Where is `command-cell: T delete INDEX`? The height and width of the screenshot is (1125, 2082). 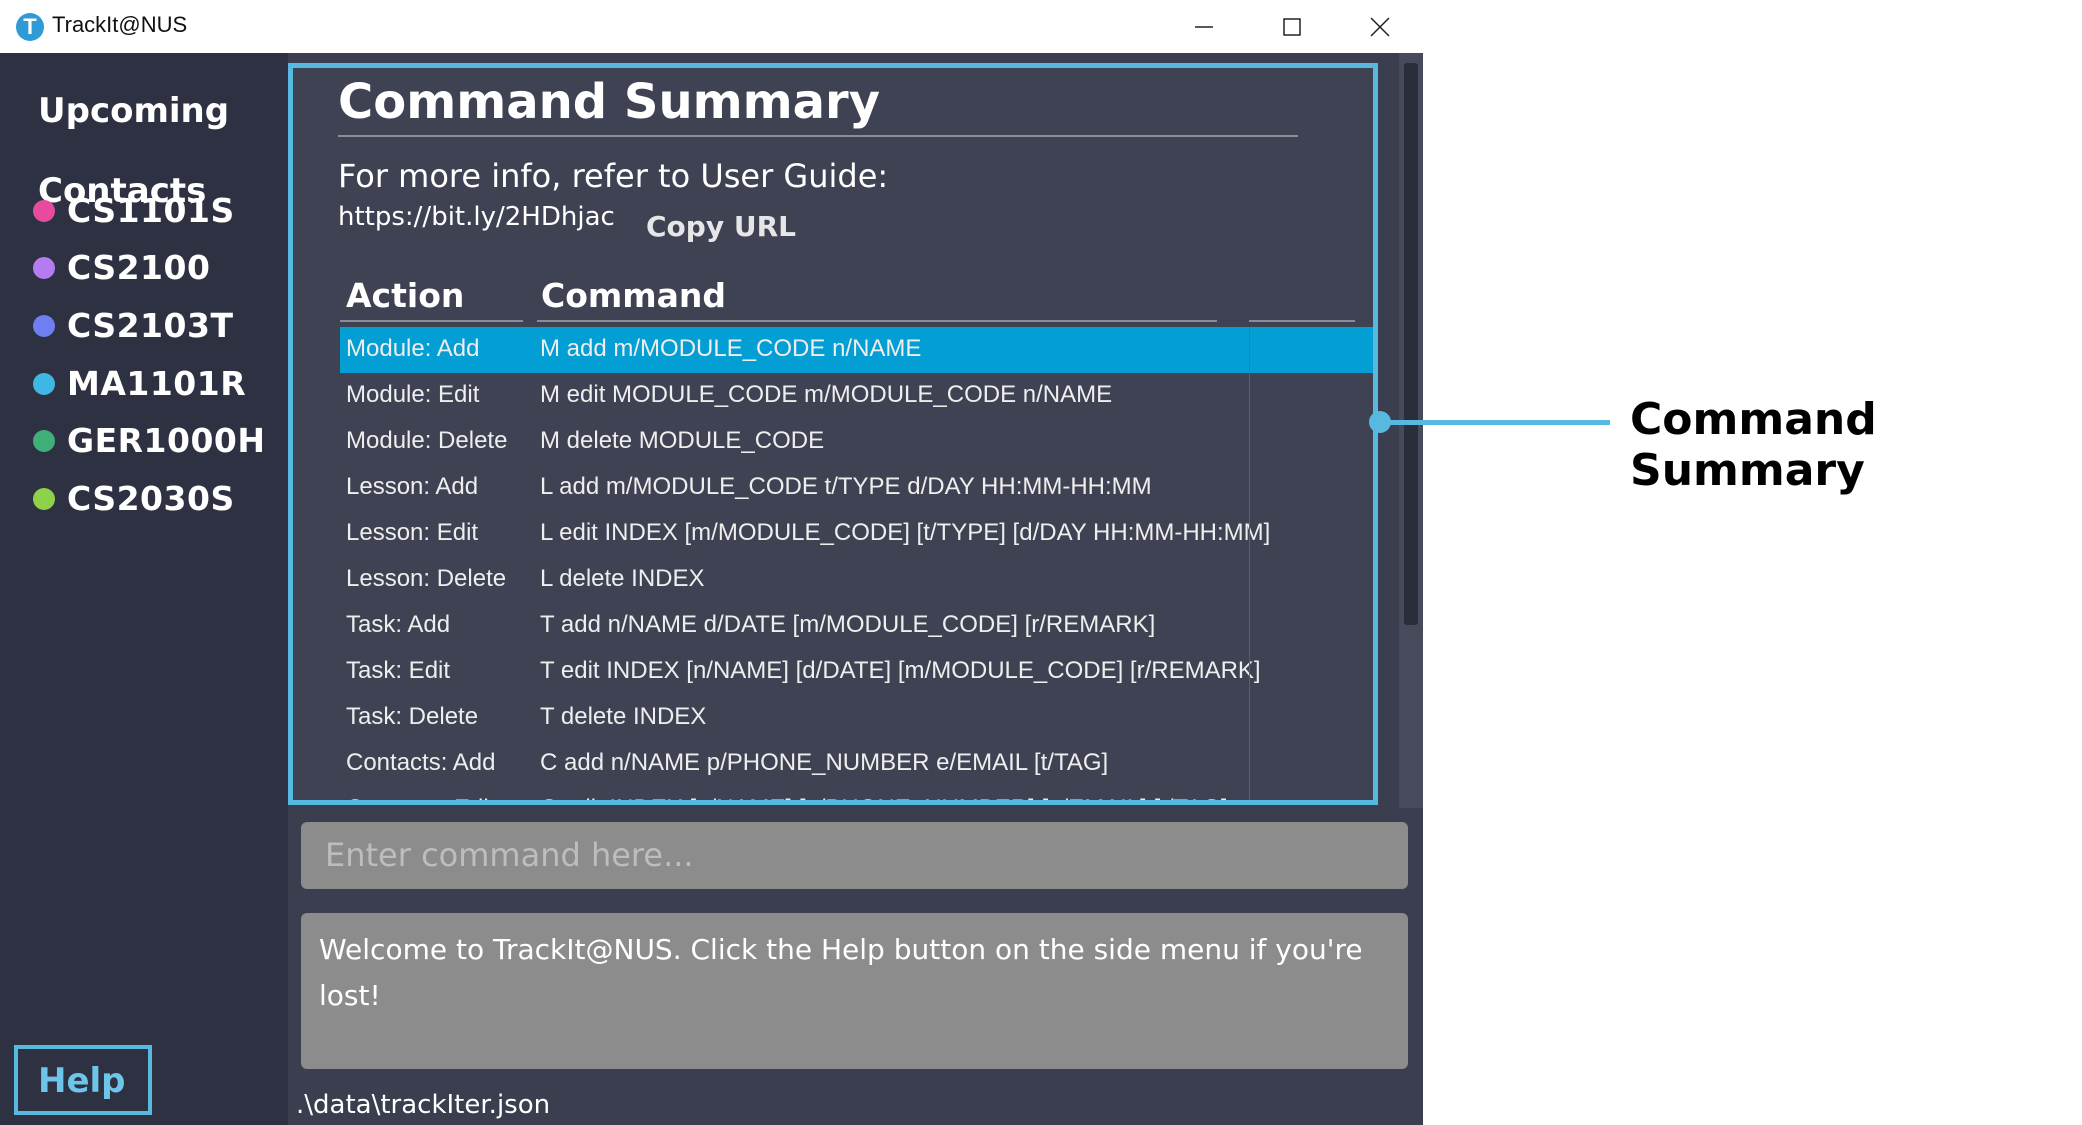 command-cell: T delete INDEX is located at coordinates (623, 716).